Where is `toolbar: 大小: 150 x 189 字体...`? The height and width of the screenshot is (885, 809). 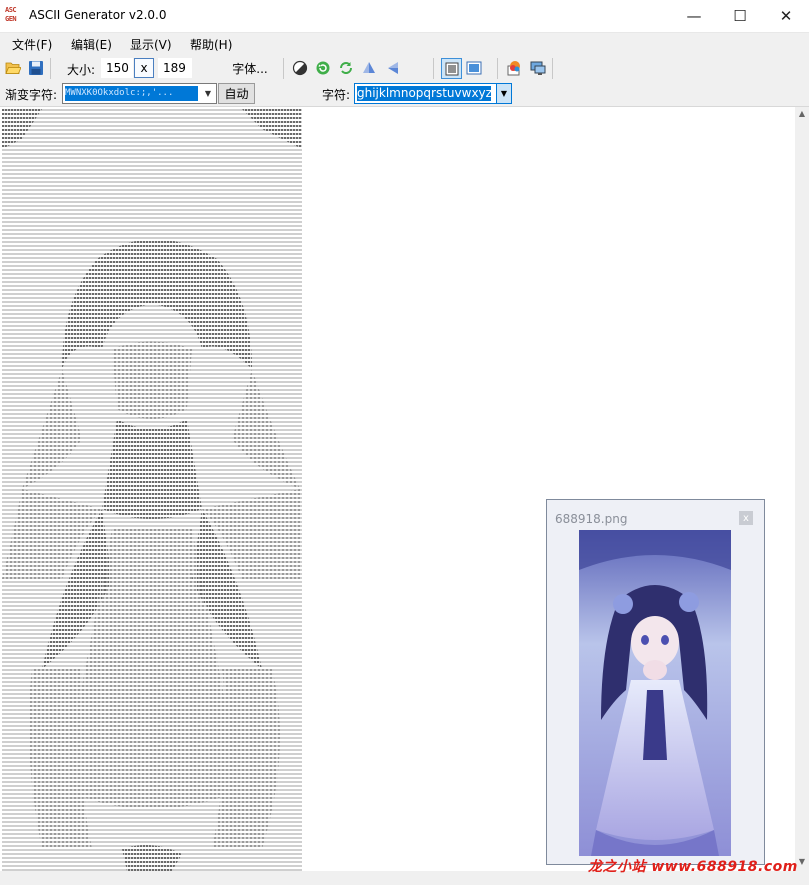 toolbar: 大小: 150 x 189 字体... is located at coordinates (404, 68).